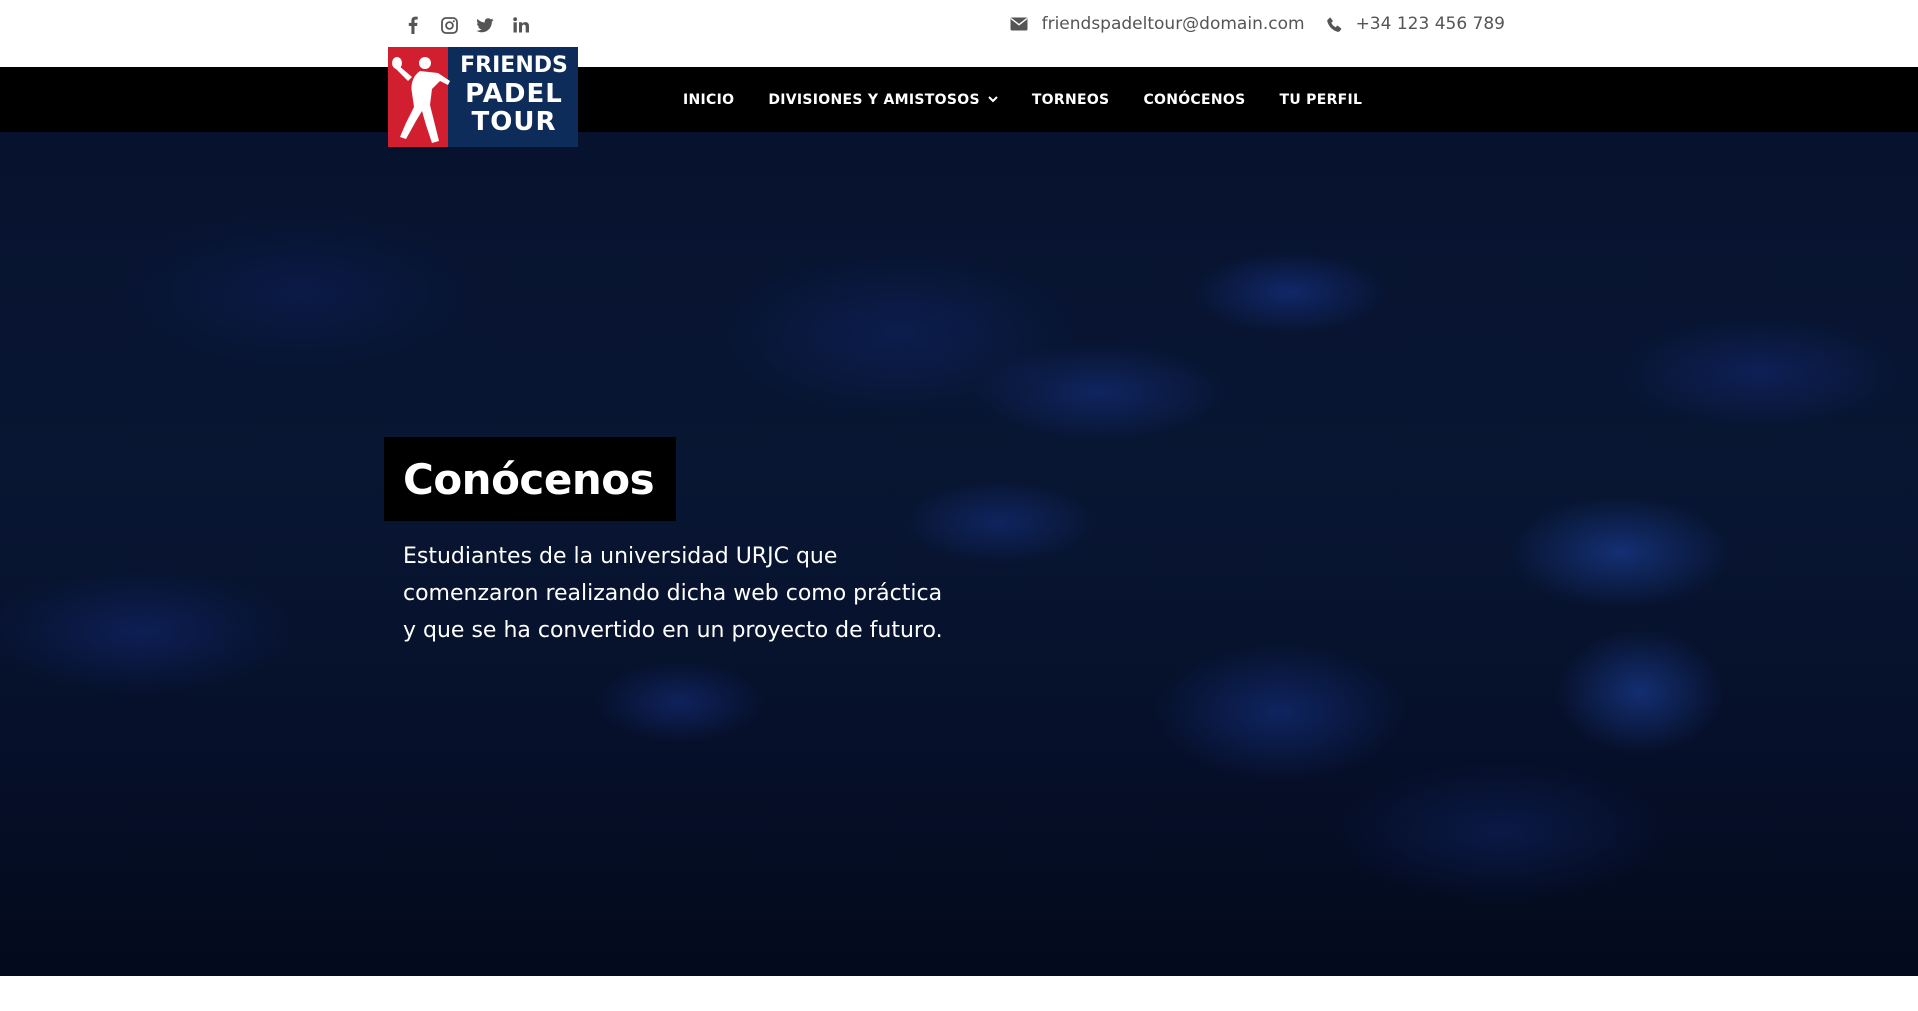 The width and height of the screenshot is (1918, 1011). I want to click on nav-item-label: DIVISIONES Y AMISTOSOS, so click(874, 99).